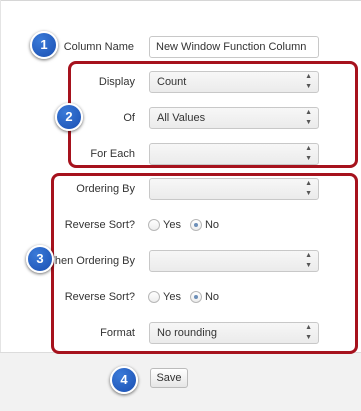 The image size is (361, 411). I want to click on callout-badge-4: 4, so click(124, 380).